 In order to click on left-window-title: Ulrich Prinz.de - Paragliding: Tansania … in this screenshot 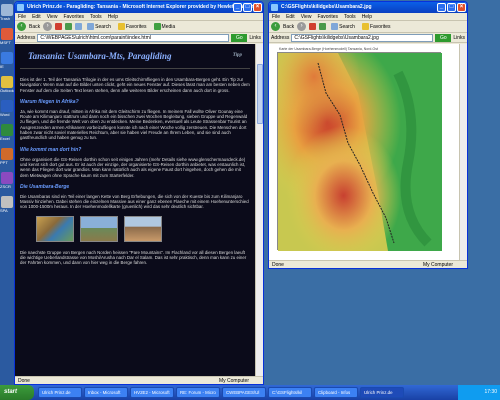, I will do `click(142, 7)`.